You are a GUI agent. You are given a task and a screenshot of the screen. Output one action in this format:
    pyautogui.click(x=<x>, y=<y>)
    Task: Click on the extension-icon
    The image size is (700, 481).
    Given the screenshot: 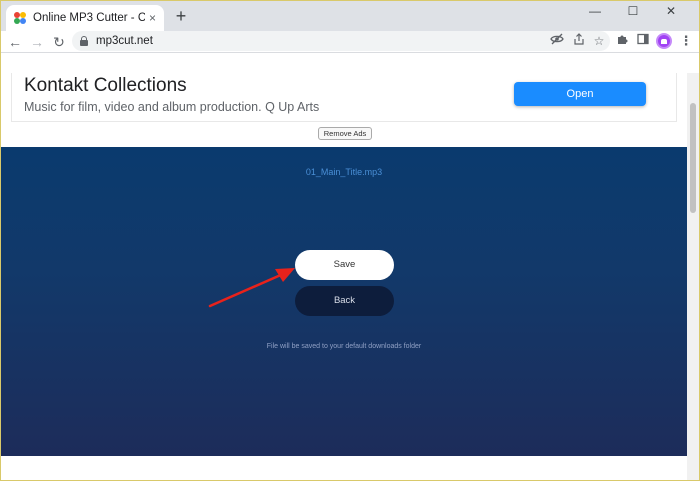 What is the action you would take?
    pyautogui.click(x=622, y=41)
    